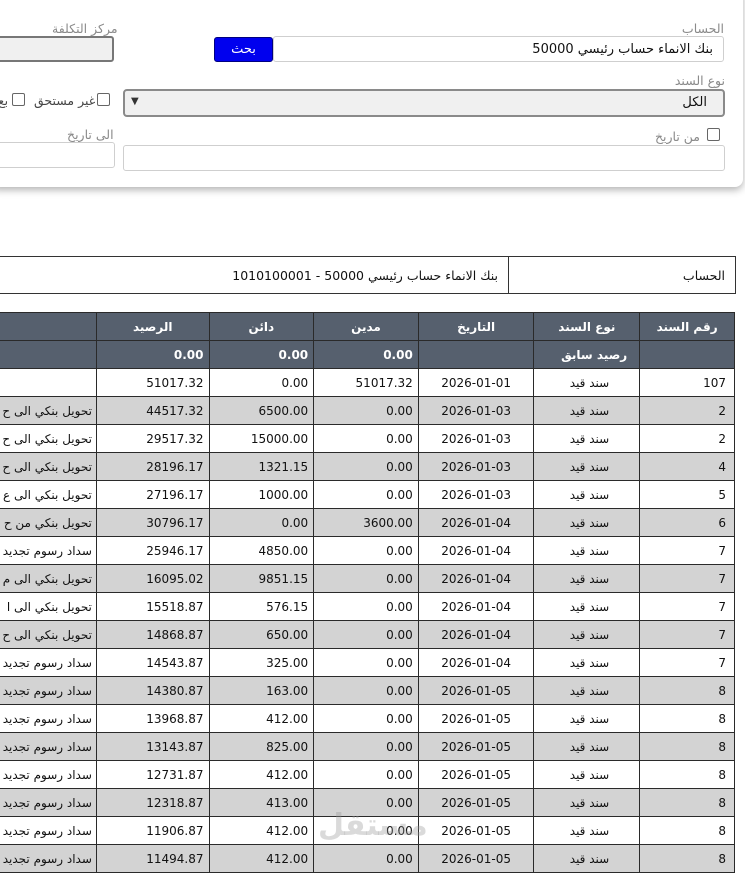  What do you see at coordinates (261, 326) in the screenshot?
I see `header-credit: دائن` at bounding box center [261, 326].